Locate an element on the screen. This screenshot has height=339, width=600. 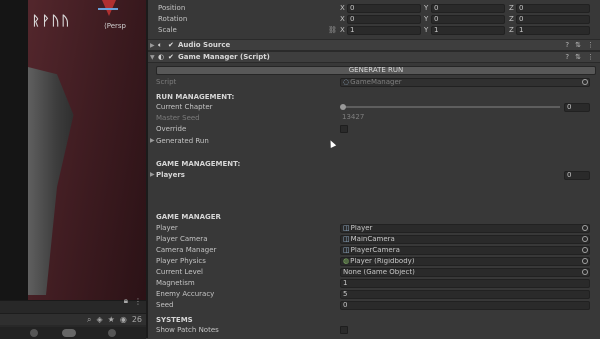
seed-label: Seed is located at coordinates (165, 305).